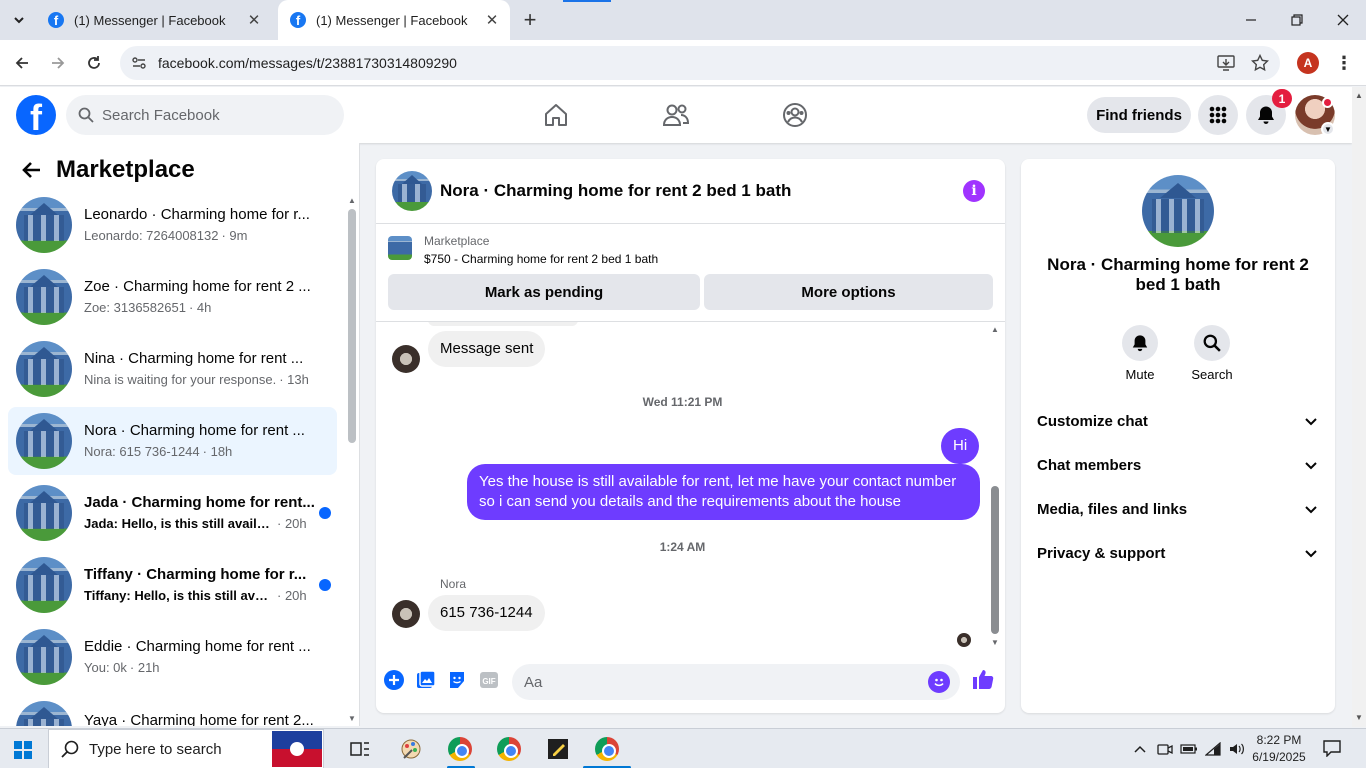 The image size is (1366, 768). Describe the element at coordinates (1178, 465) in the screenshot. I see `chat-members-section: Chat members` at that location.